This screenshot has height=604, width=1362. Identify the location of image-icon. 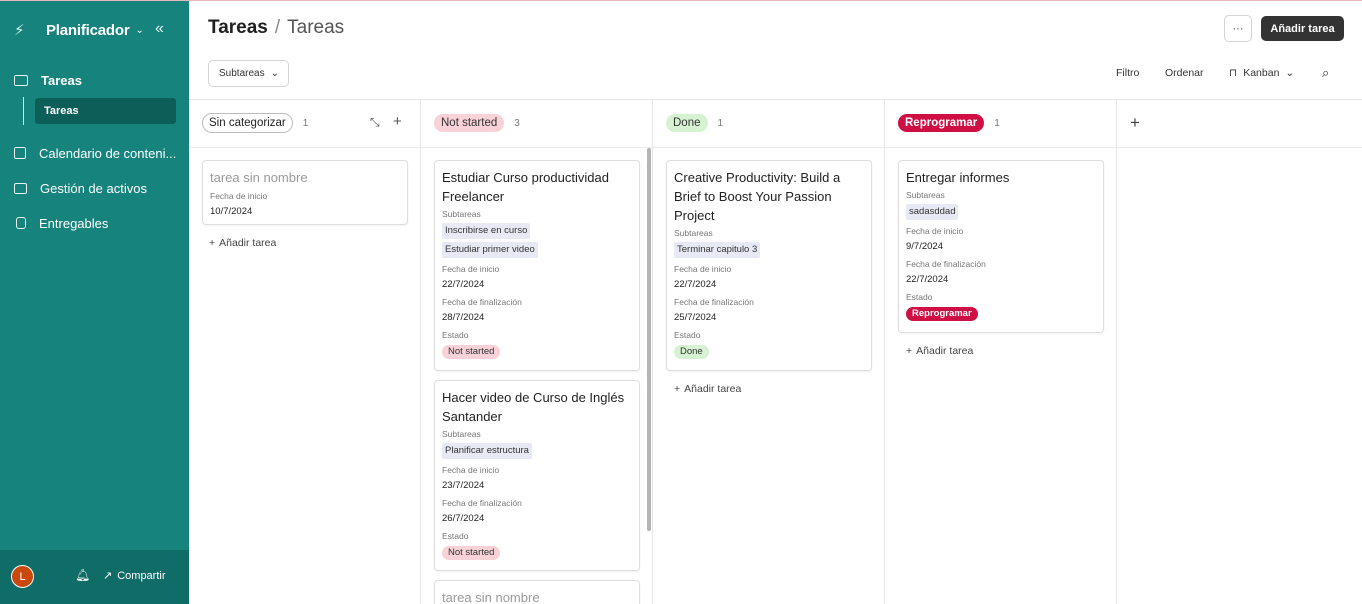
(20, 188).